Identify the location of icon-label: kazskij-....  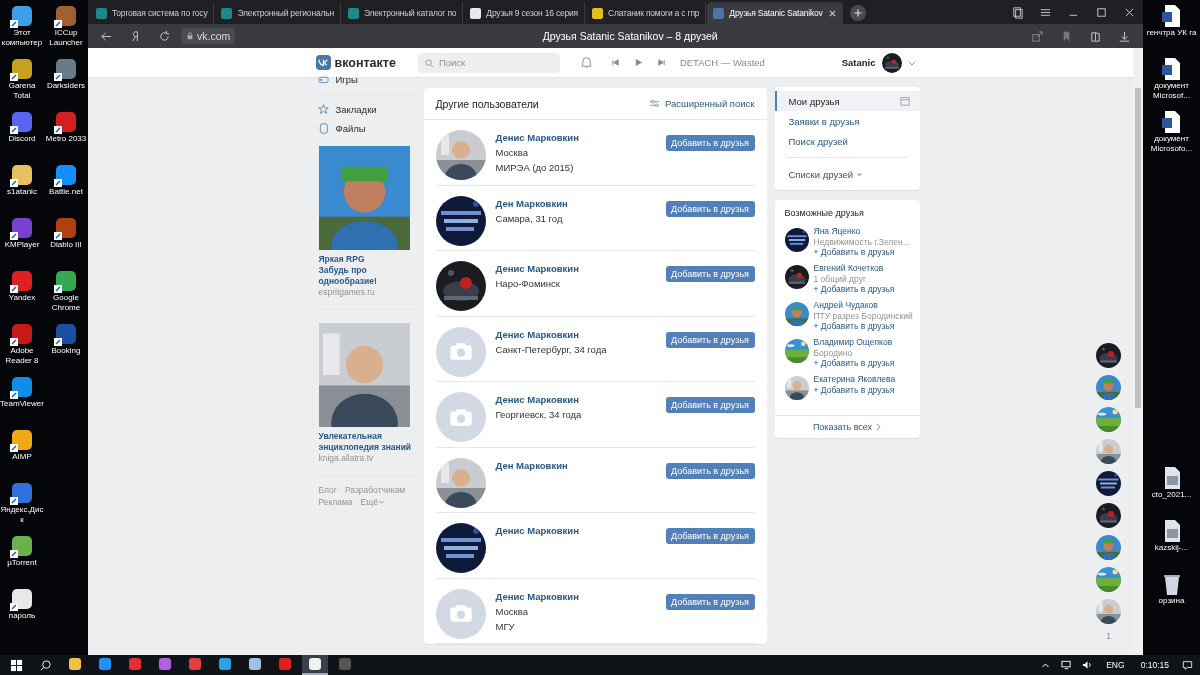
(1171, 548).